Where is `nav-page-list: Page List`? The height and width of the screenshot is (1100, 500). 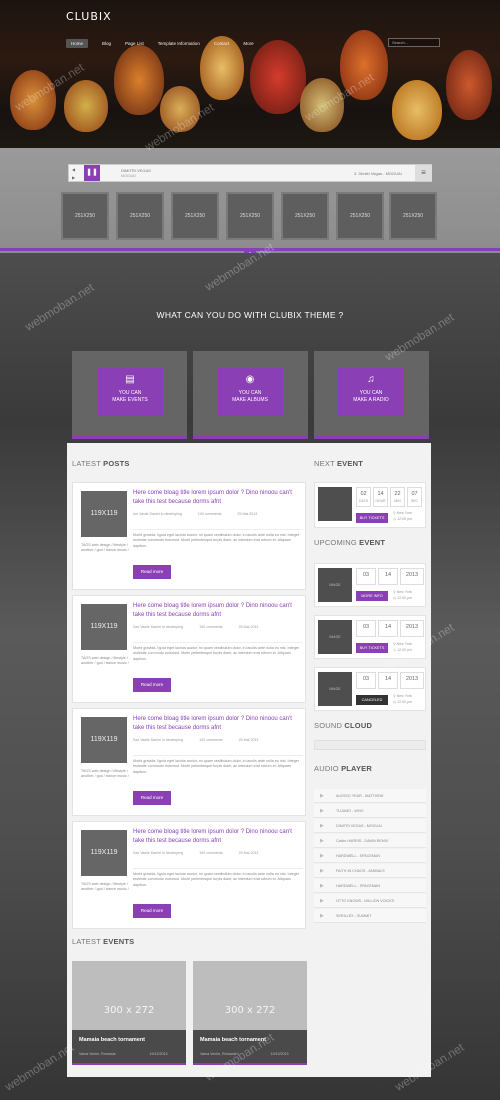
nav-page-list: Page List is located at coordinates (134, 43).